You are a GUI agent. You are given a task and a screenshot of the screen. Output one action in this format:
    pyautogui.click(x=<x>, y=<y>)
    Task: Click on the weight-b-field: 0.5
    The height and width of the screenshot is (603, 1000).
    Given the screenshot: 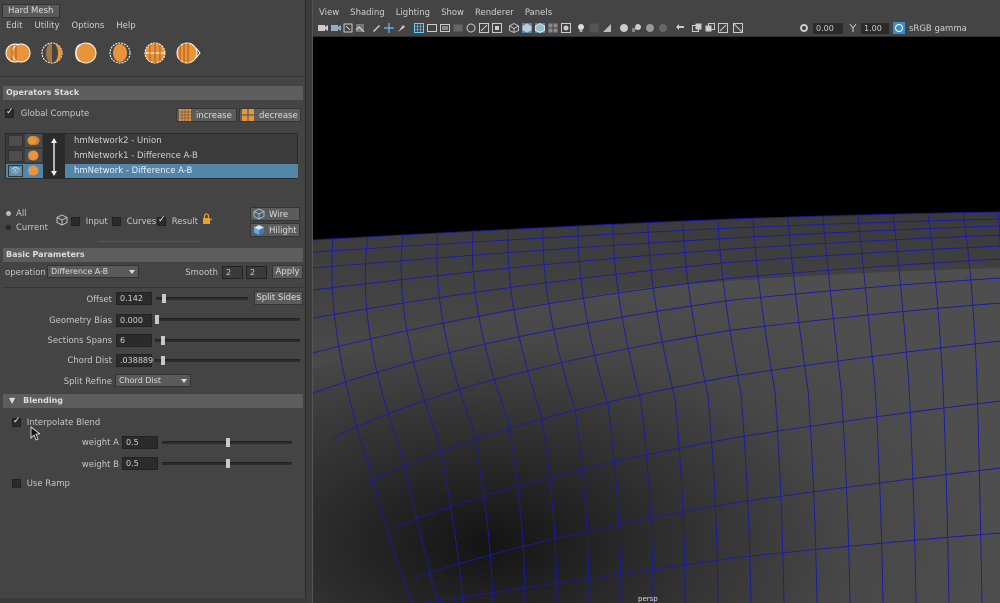 What is the action you would take?
    pyautogui.click(x=140, y=463)
    